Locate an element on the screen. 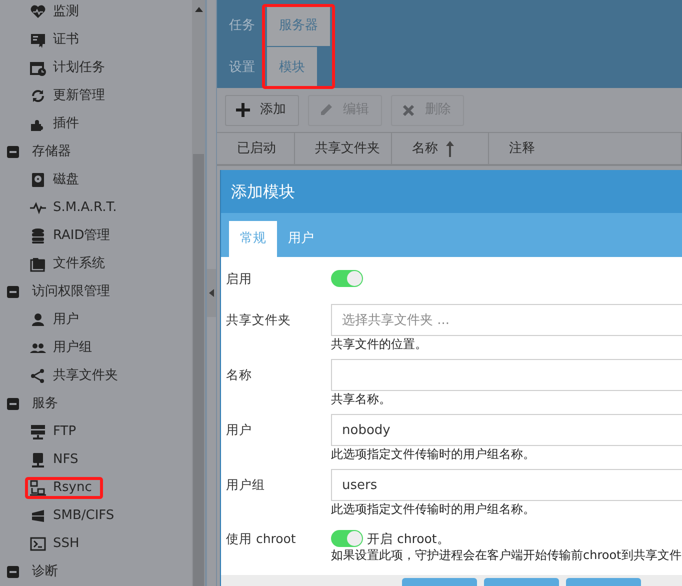 Image resolution: width=682 pixels, height=586 pixels. sidebar-item: 共享文件夹 is located at coordinates (96, 376).